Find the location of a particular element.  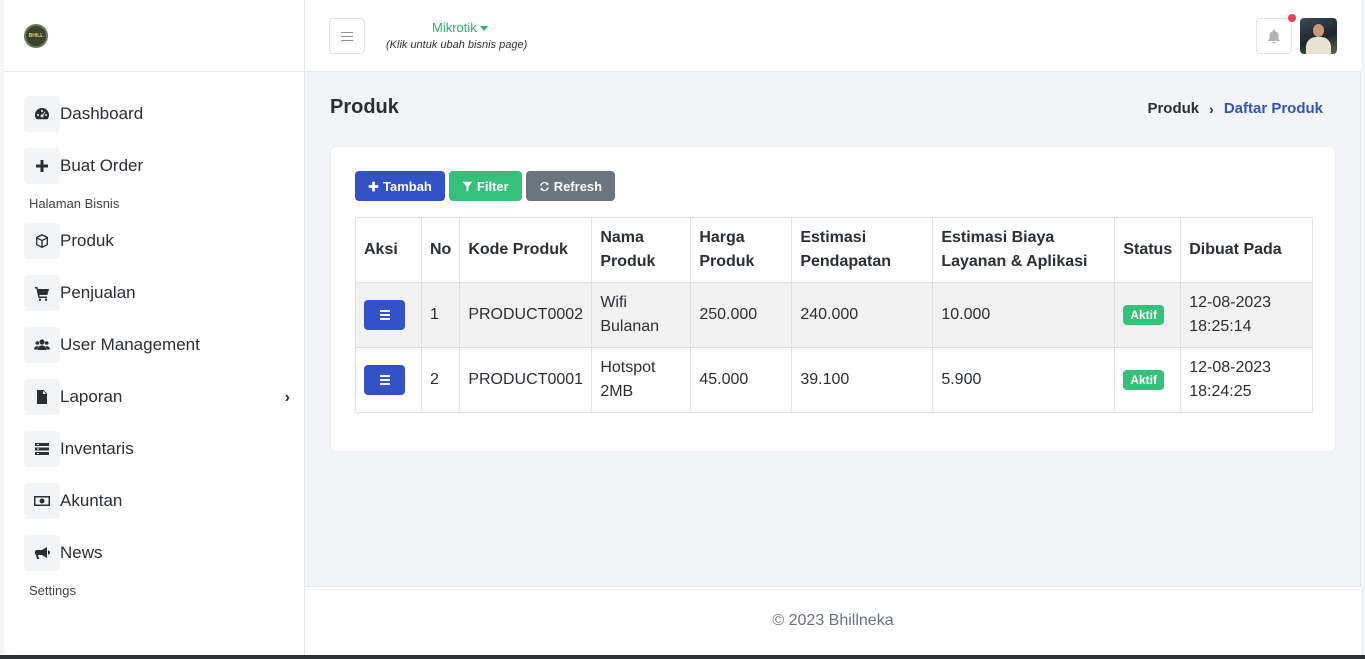

cell-nama-produk: Wifi Bulanan is located at coordinates (641, 315).